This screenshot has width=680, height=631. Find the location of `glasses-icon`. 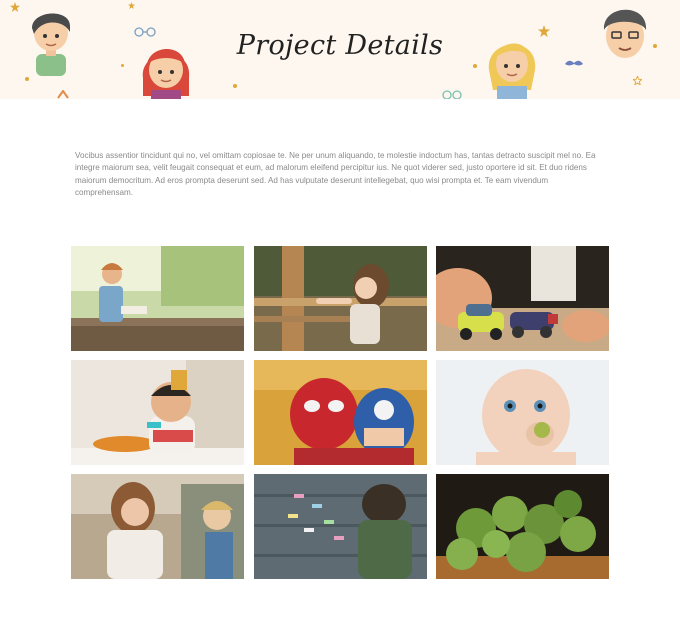

glasses-icon is located at coordinates (452, 94).